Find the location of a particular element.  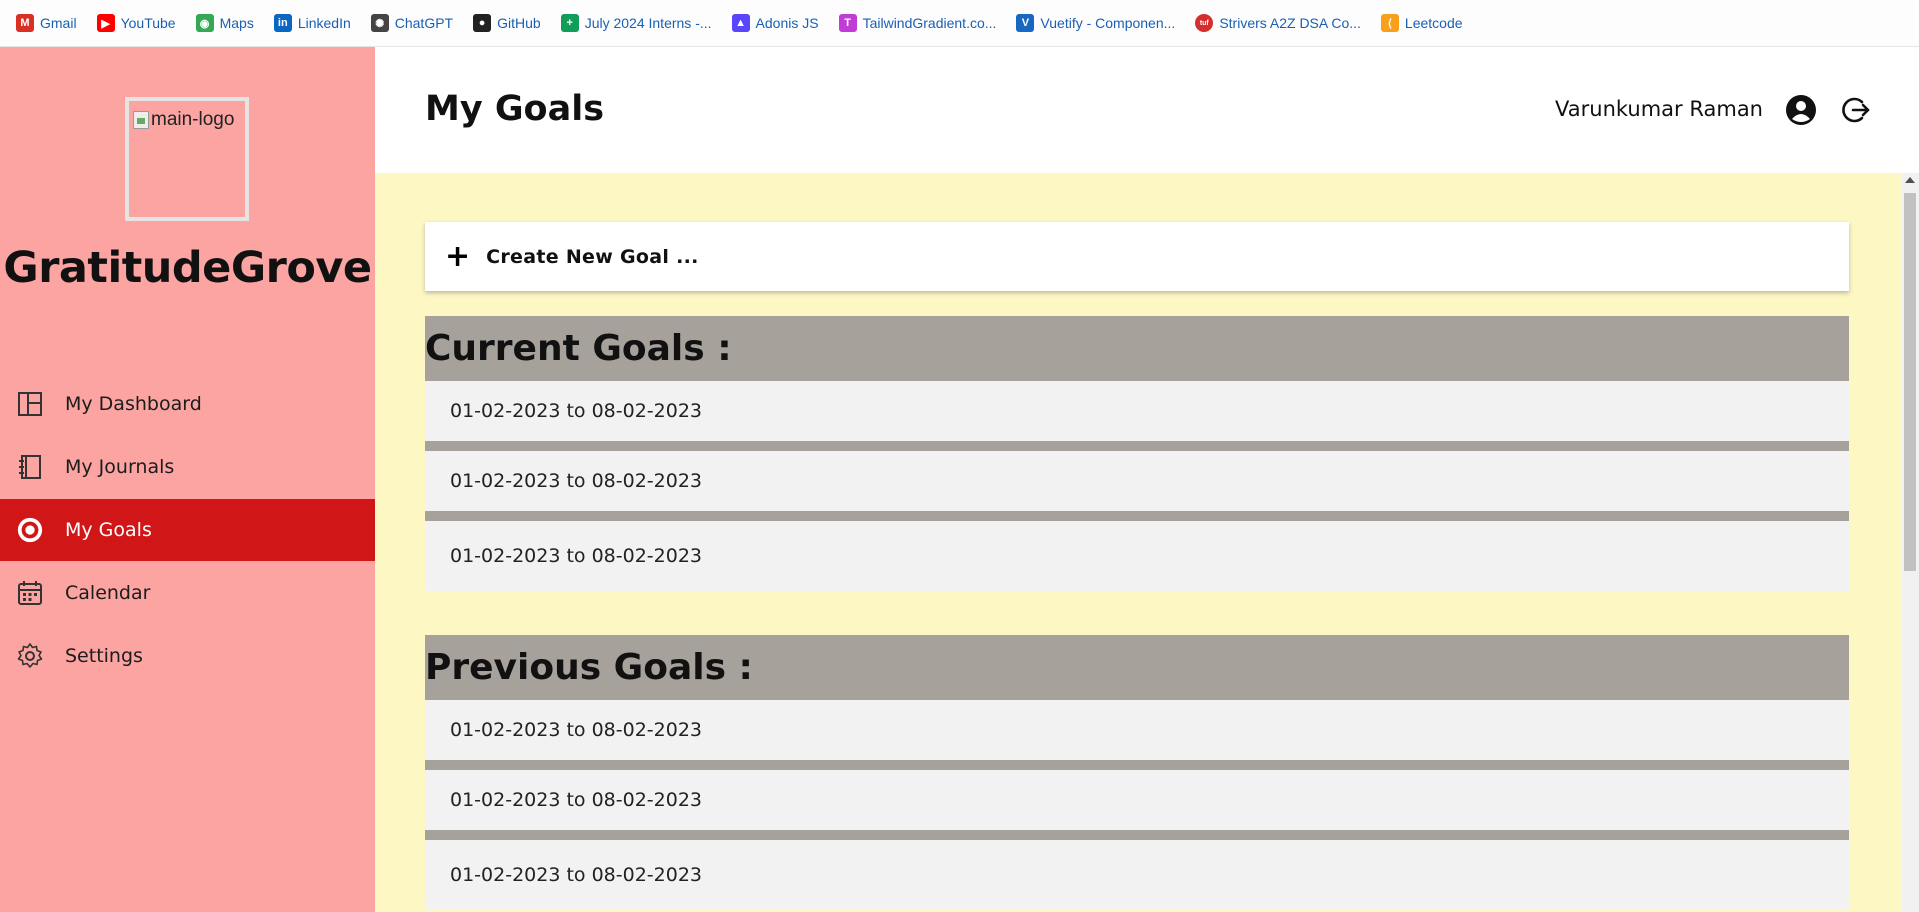

main-logo: main-logo is located at coordinates (187, 159).